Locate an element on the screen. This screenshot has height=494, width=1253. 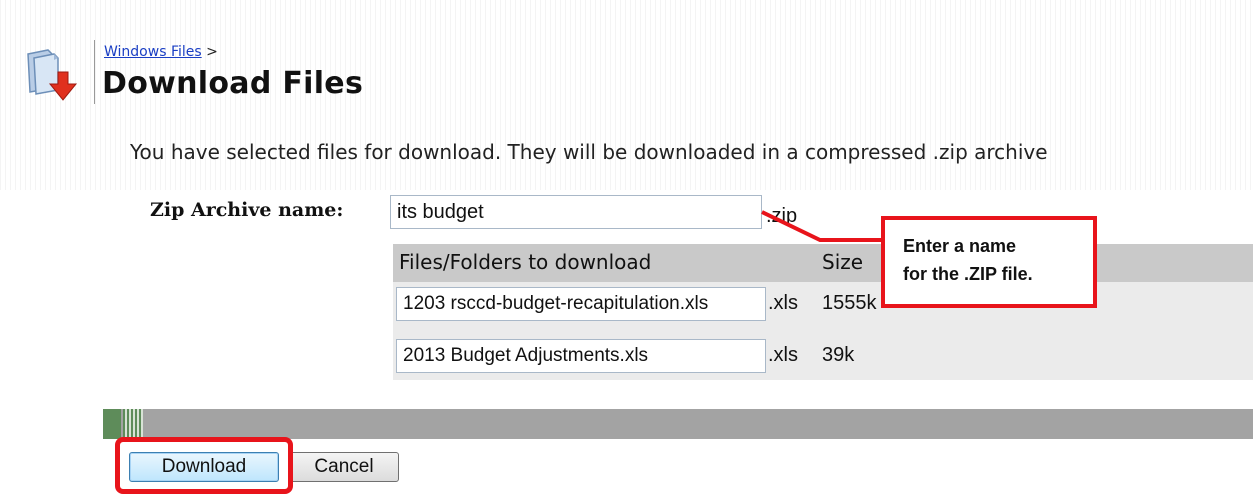
zip-extension: .zip is located at coordinates (782, 216).